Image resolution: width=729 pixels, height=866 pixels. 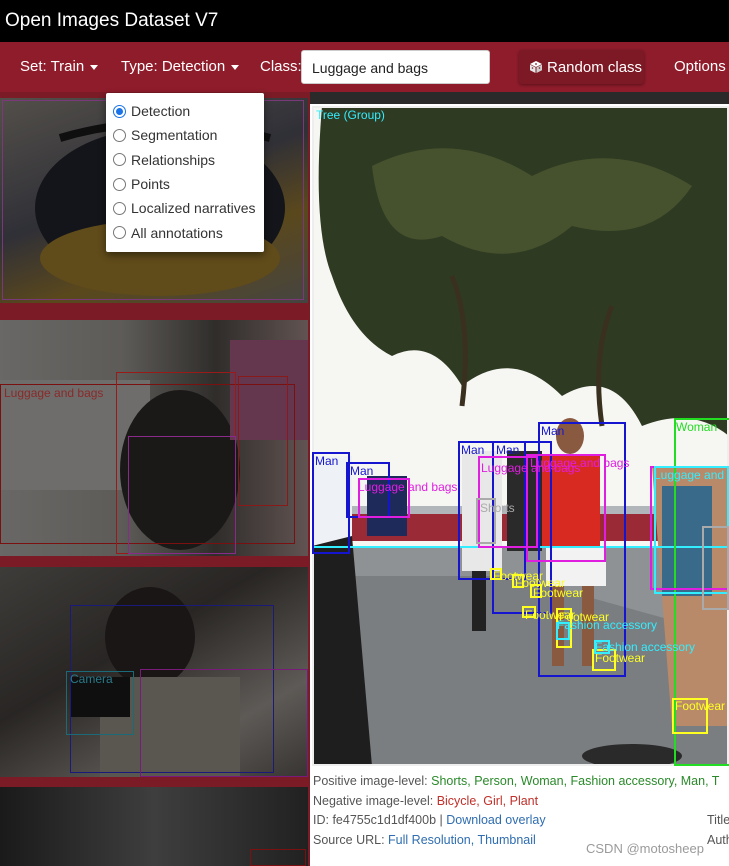 I want to click on set-dropdown: Set: Train, so click(x=59, y=66).